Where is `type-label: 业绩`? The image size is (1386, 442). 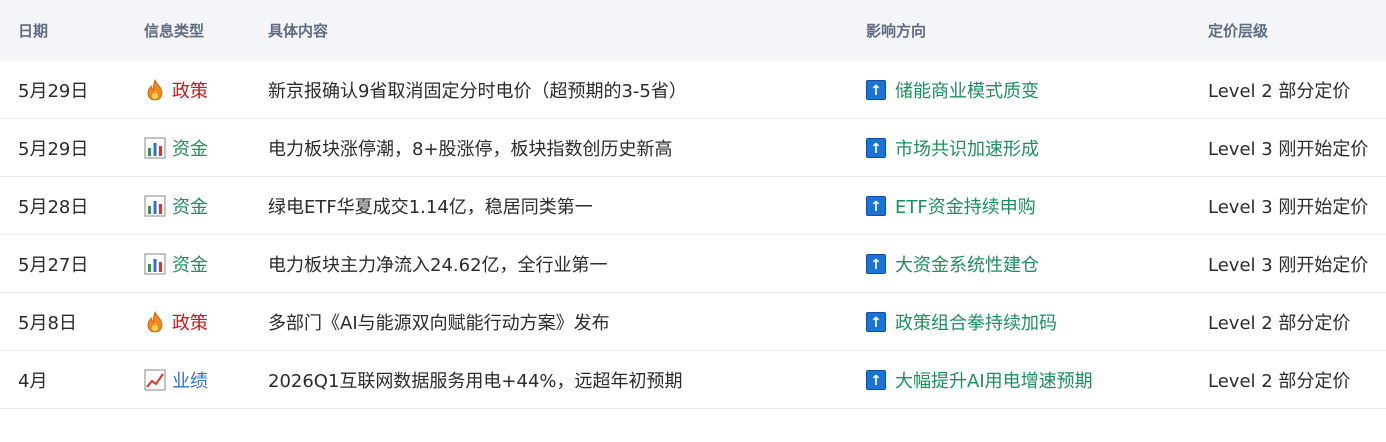 type-label: 业绩 is located at coordinates (190, 381).